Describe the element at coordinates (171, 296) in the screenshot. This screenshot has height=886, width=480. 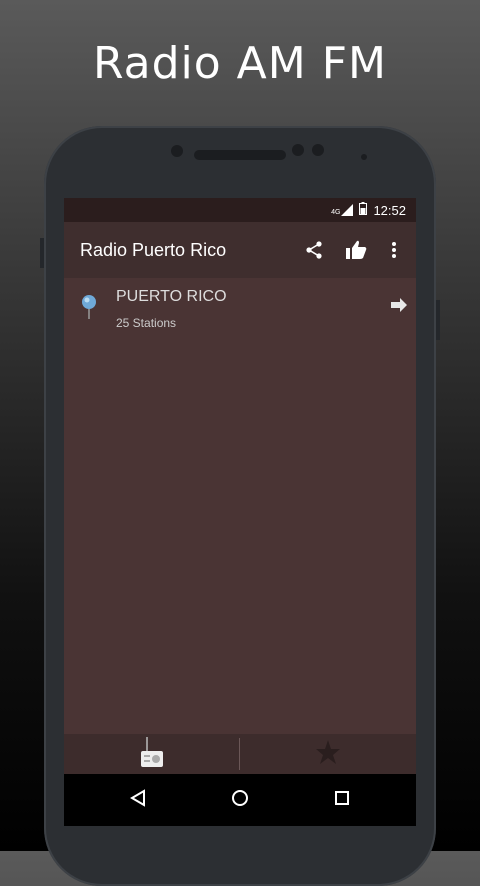
I see `list-item-title: PUERTO RICO` at that location.